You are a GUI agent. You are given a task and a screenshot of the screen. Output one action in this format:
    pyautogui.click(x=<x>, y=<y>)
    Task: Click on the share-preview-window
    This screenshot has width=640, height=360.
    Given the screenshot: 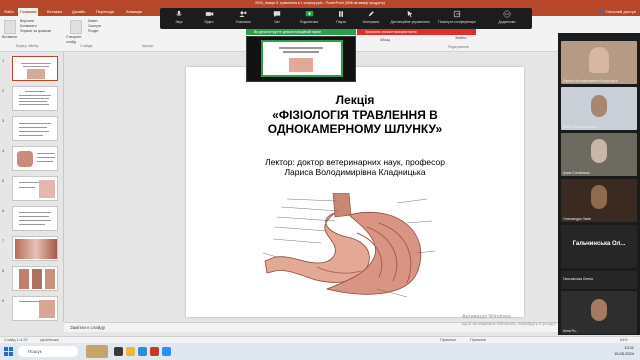 What is the action you would take?
    pyautogui.click(x=301, y=59)
    